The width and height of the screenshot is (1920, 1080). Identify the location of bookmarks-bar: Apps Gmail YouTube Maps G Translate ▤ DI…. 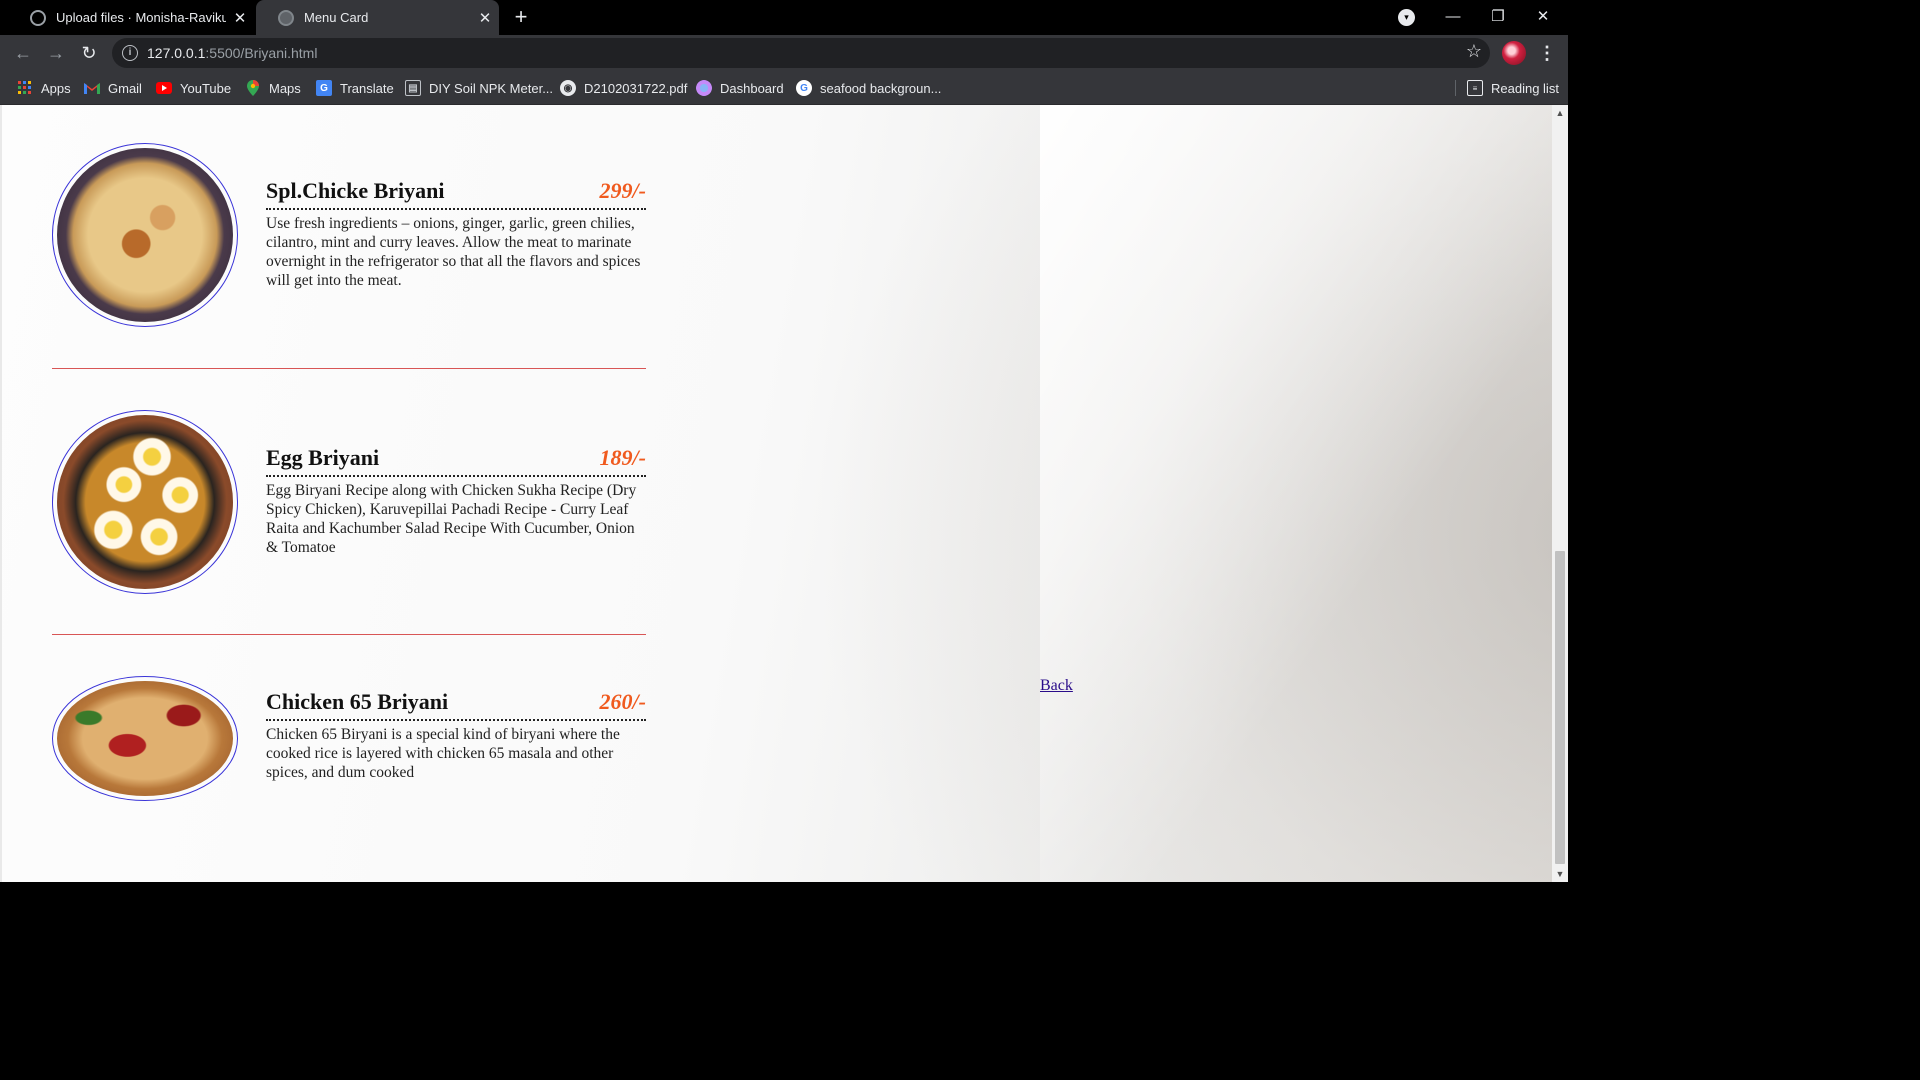
(784, 88).